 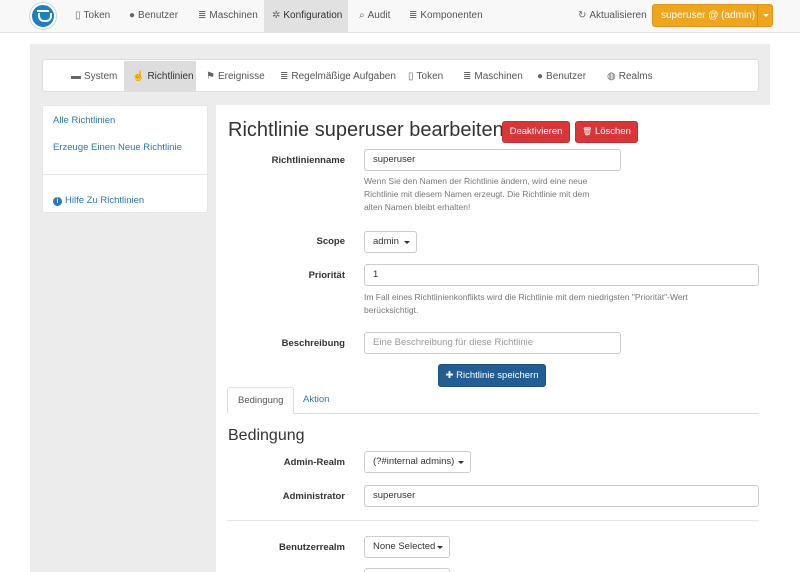 I want to click on nav-konfiguration: ✲ Konfiguration, so click(x=306, y=16).